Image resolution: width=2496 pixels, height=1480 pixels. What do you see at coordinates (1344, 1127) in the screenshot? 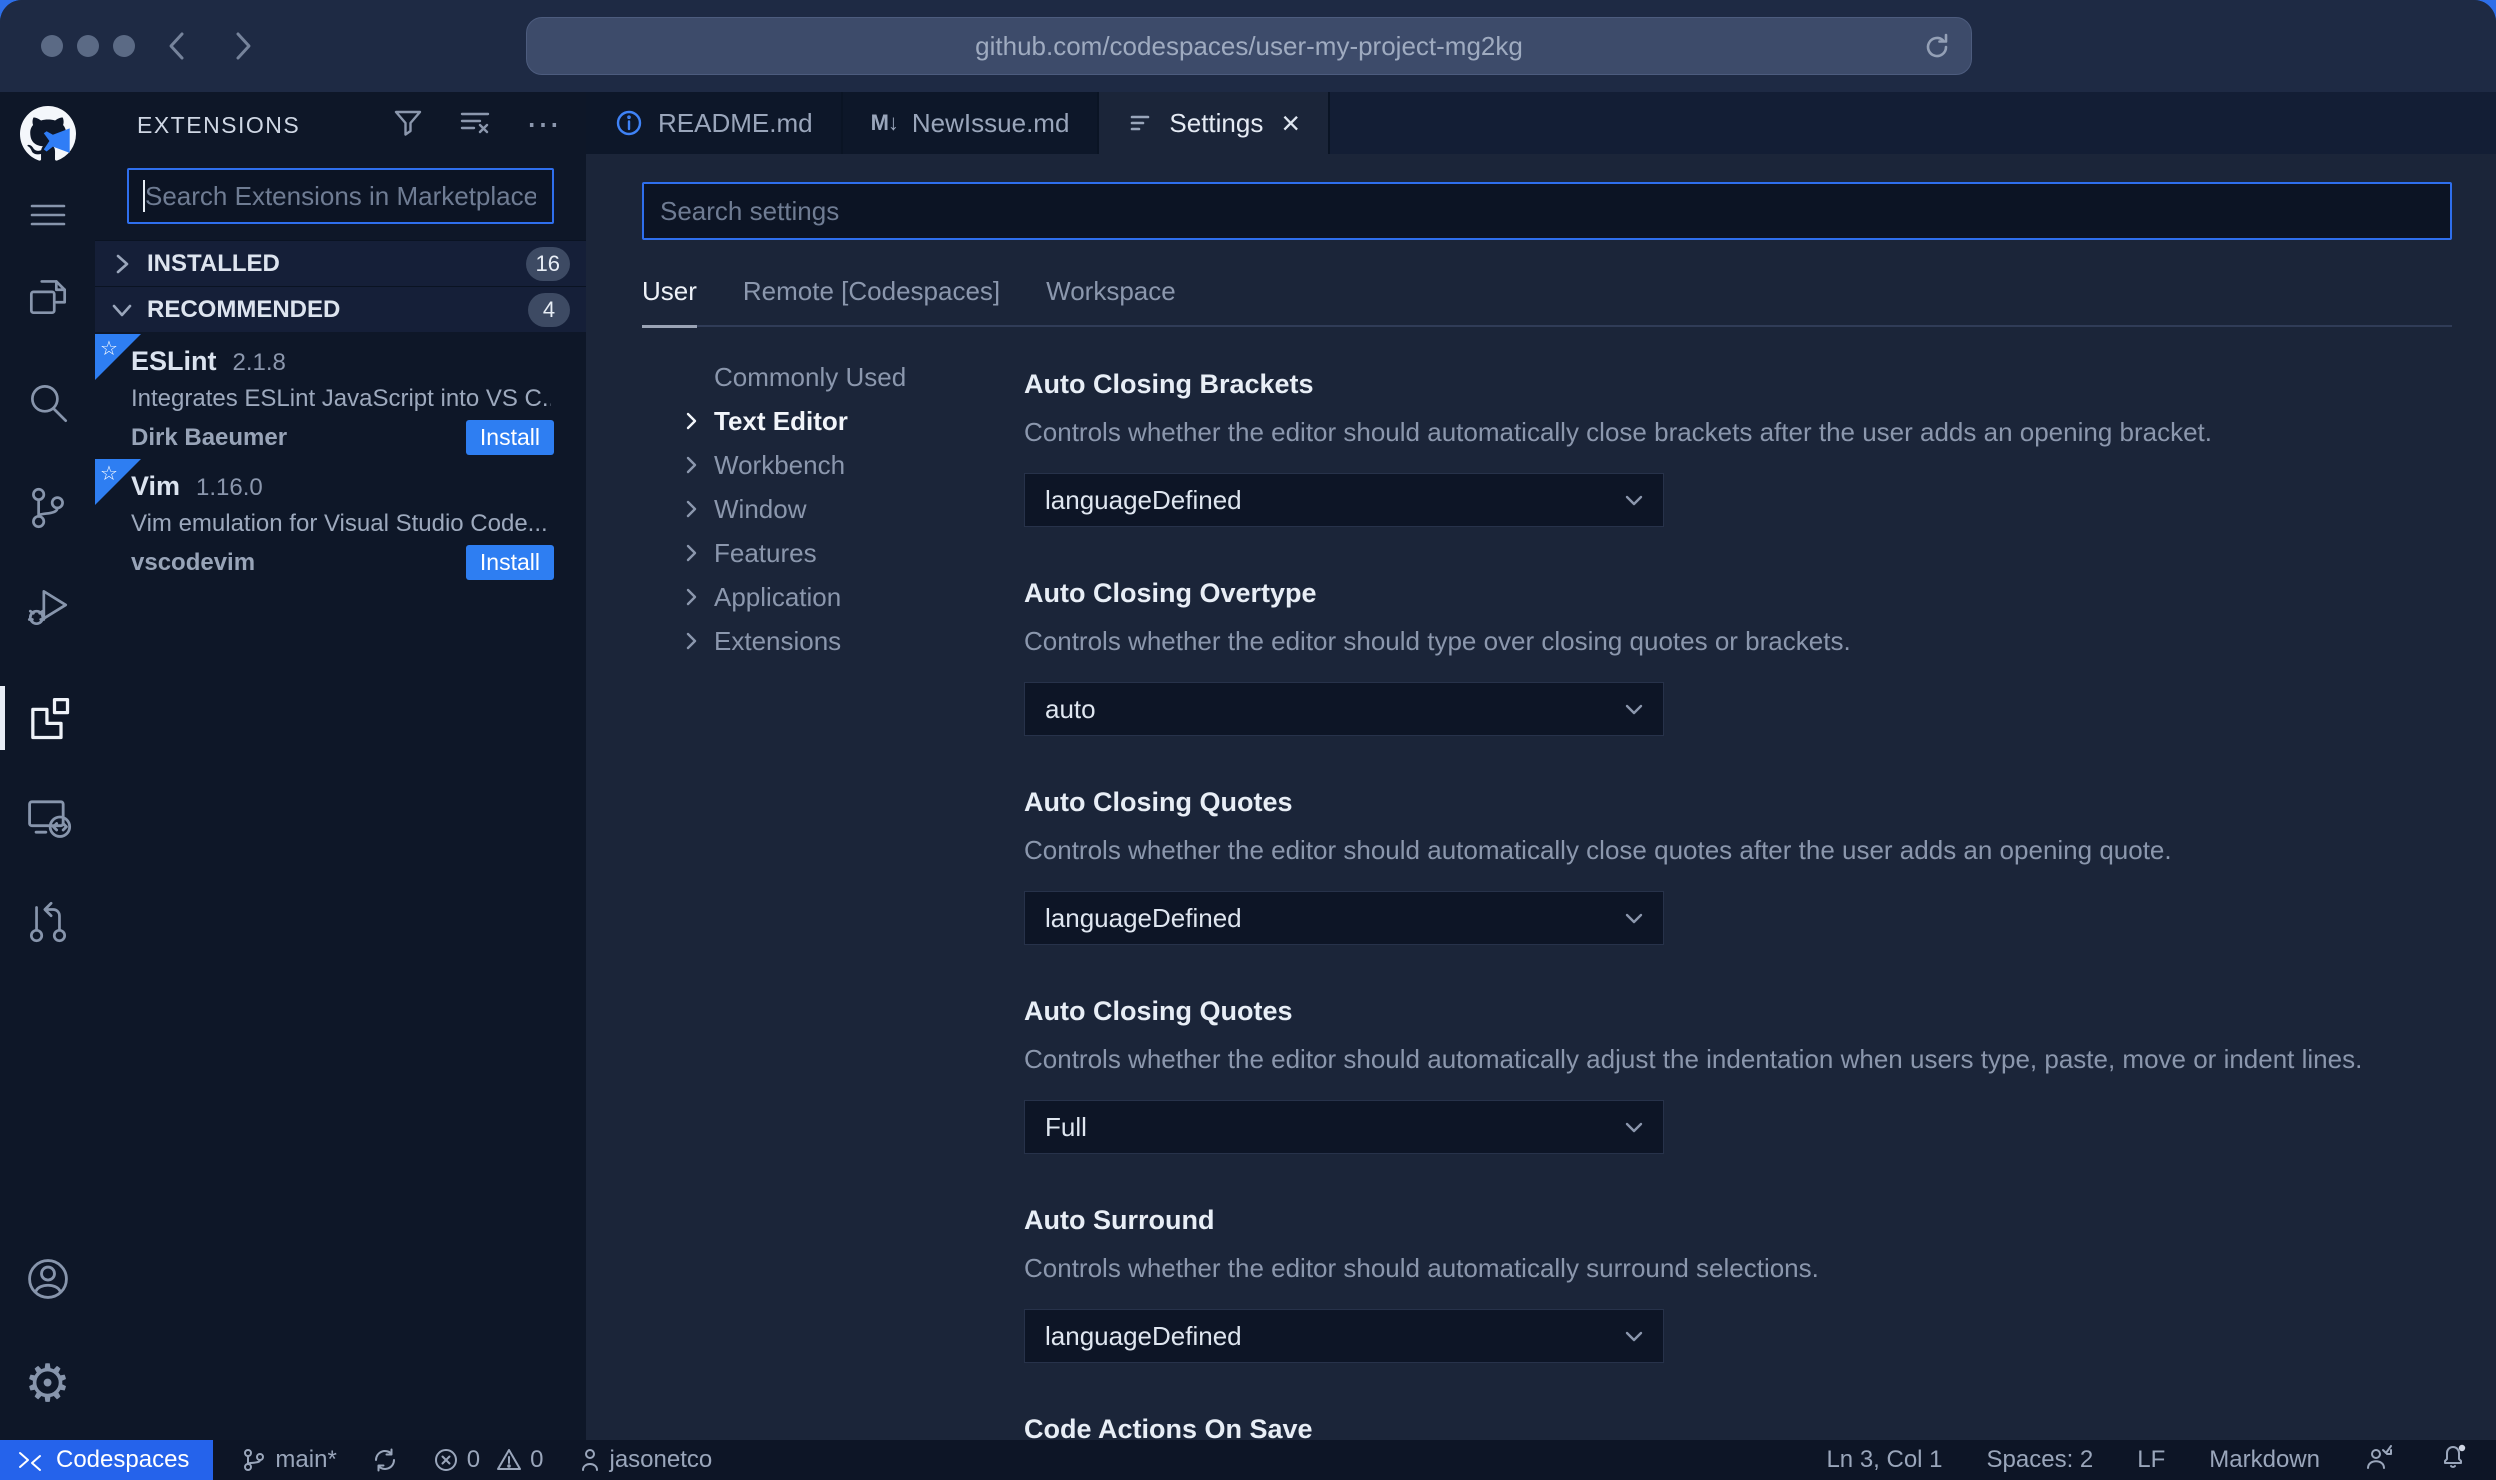
I see `setting-dropdown: Full` at bounding box center [1344, 1127].